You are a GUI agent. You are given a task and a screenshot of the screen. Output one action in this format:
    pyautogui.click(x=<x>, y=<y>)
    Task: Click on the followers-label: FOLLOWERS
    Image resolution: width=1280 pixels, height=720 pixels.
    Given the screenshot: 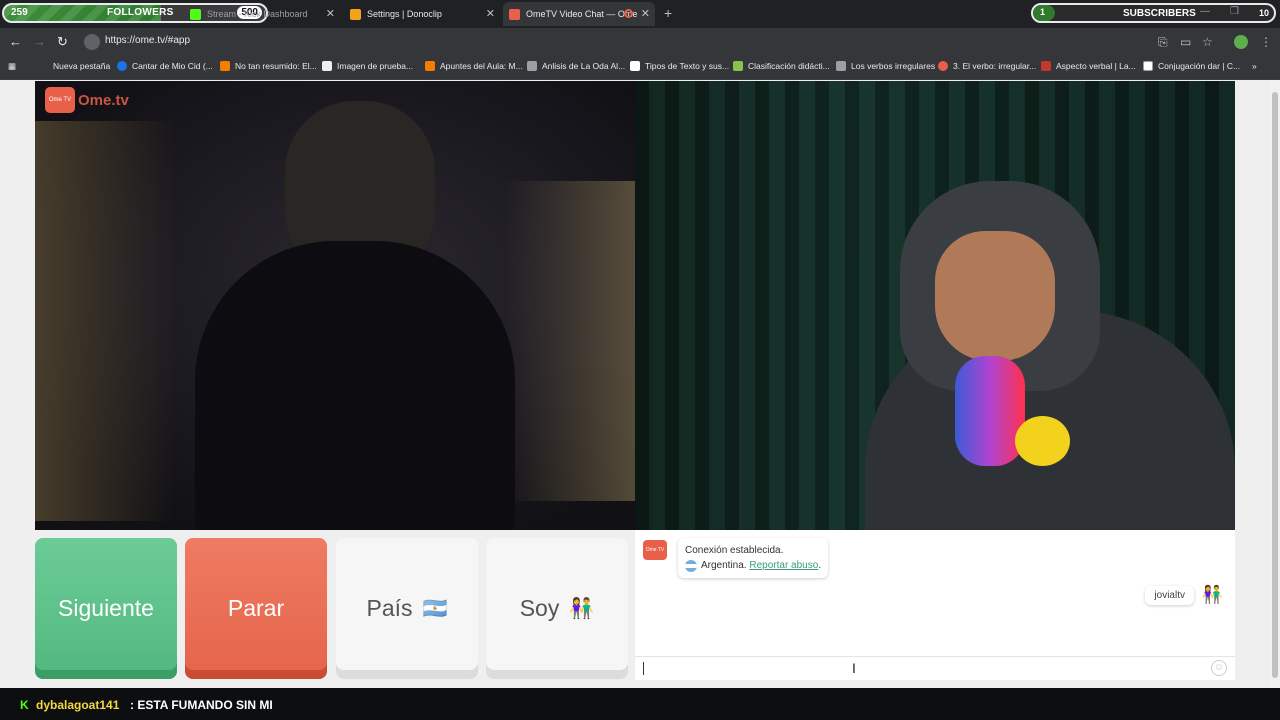 What is the action you would take?
    pyautogui.click(x=140, y=12)
    